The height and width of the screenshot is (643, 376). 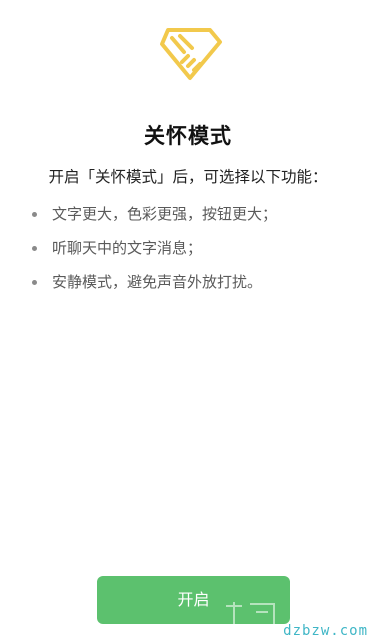 I want to click on watermark-text: dzbzw.com, so click(x=325, y=631).